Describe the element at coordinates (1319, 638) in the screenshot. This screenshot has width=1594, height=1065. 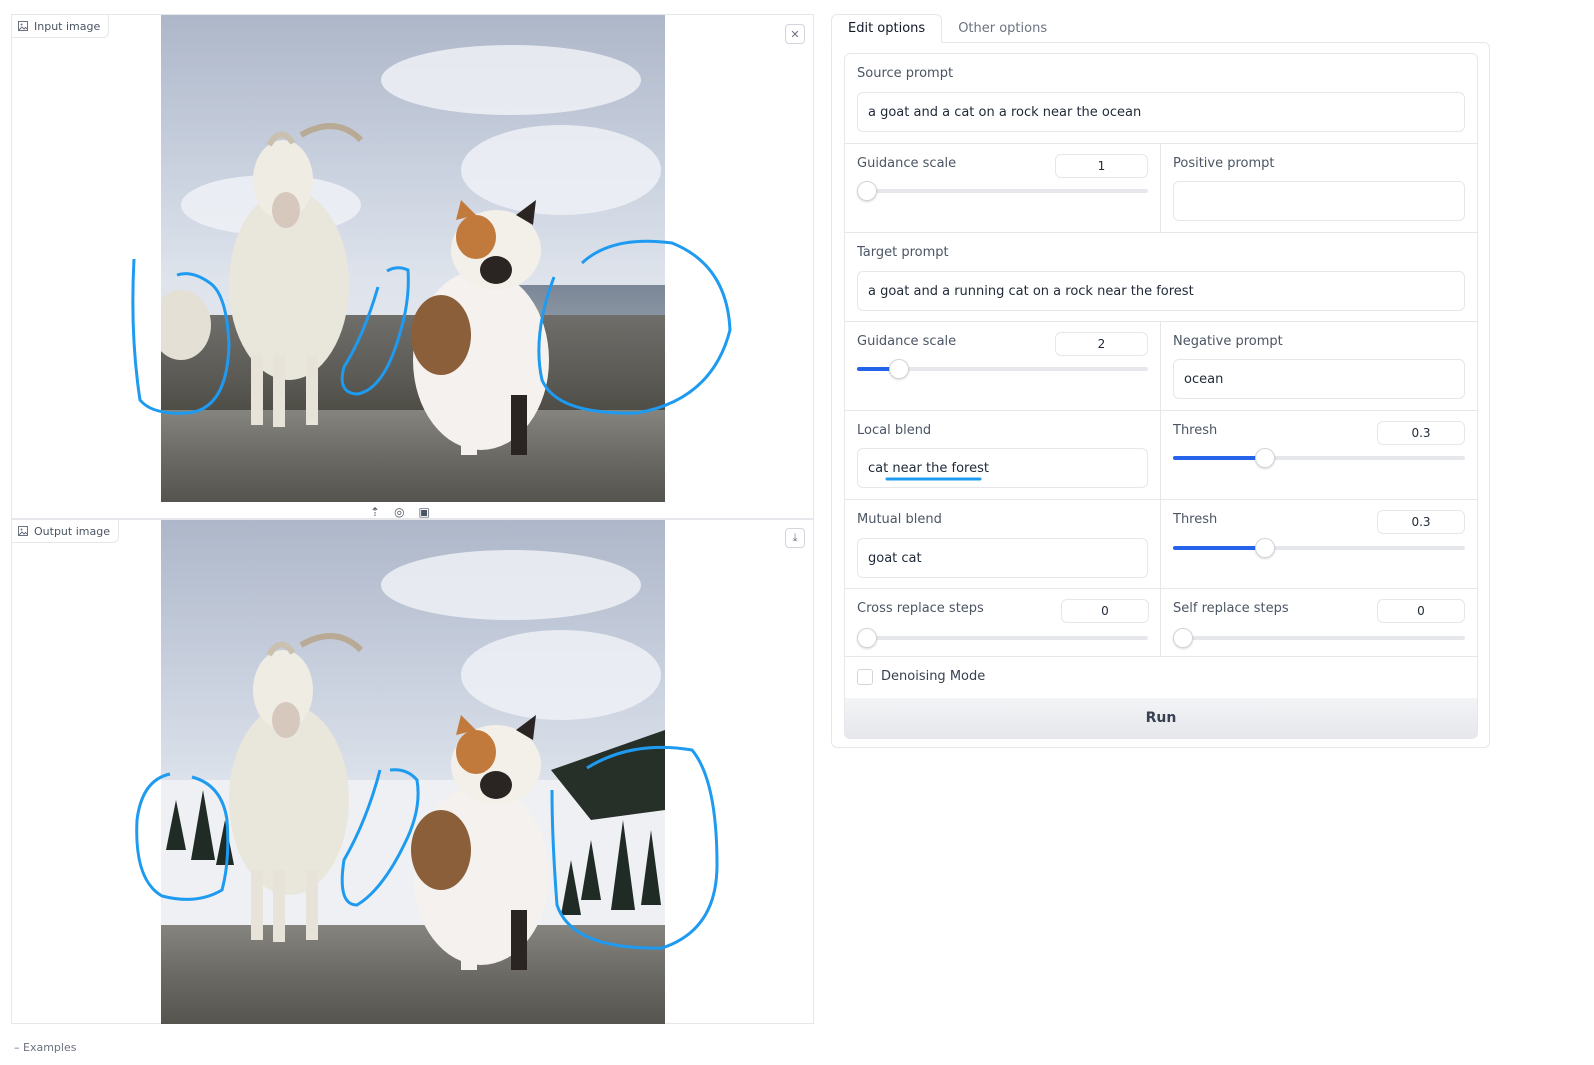
I see `self-replace-steps-slider` at that location.